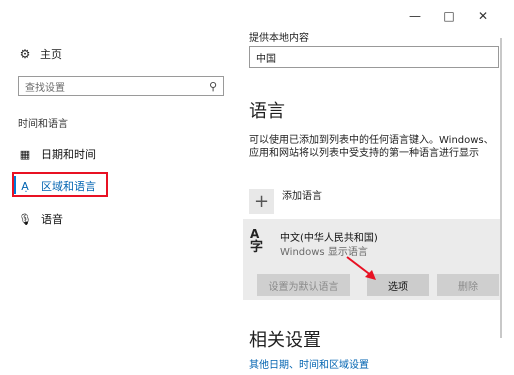 The image size is (514, 375). I want to click on language-name: 中文(中华人民共和国), so click(329, 238).